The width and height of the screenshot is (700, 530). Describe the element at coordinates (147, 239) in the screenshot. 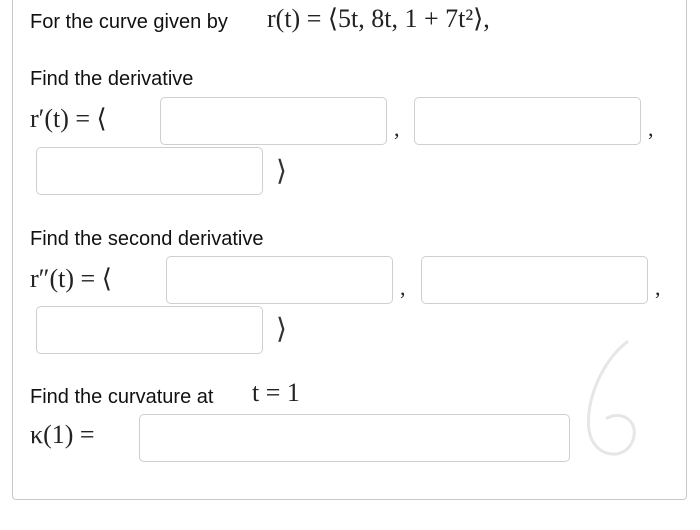

I see `second-derivative-prompt: Find the second derivative` at that location.